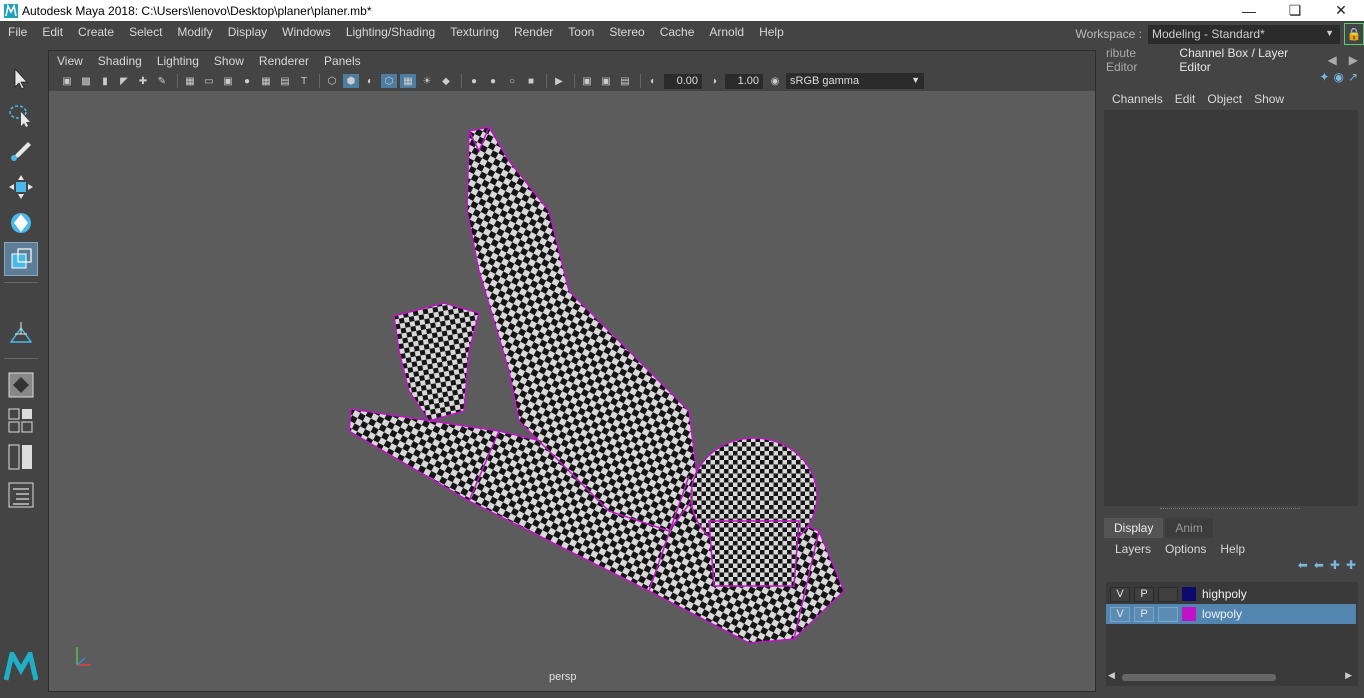 The image size is (1364, 698). I want to click on camera-attributes-icon: ▩, so click(86, 81).